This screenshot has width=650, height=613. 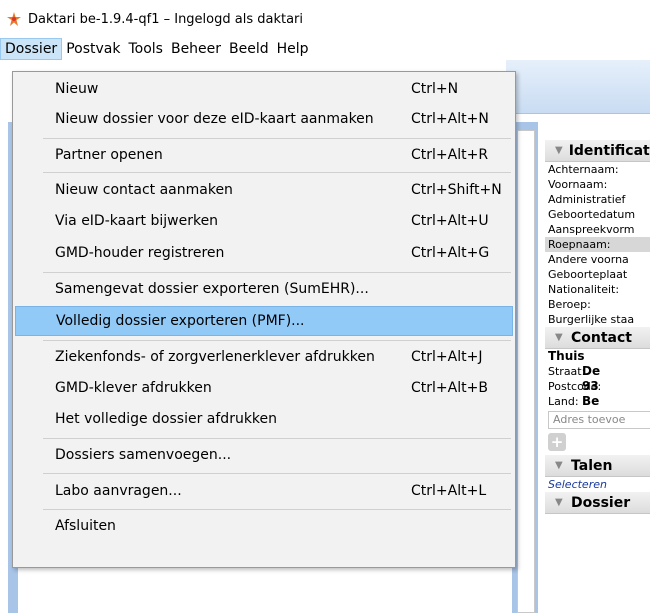 I want to click on field-nationaliteit: Nationaliteit:, so click(x=584, y=289).